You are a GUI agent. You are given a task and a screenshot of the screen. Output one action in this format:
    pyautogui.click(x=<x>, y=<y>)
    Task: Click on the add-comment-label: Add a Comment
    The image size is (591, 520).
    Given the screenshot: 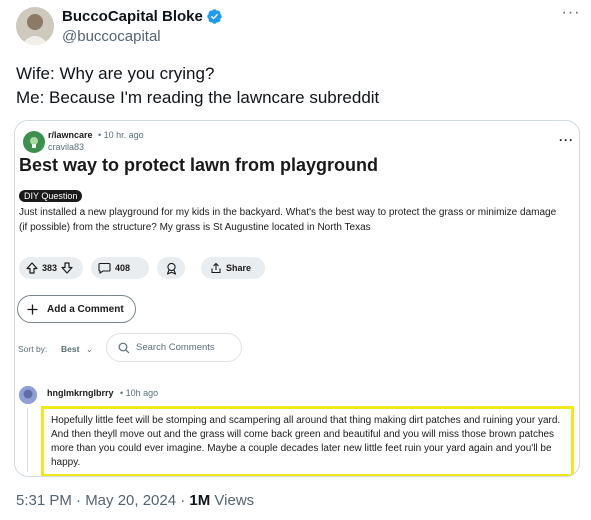 What is the action you would take?
    pyautogui.click(x=85, y=309)
    